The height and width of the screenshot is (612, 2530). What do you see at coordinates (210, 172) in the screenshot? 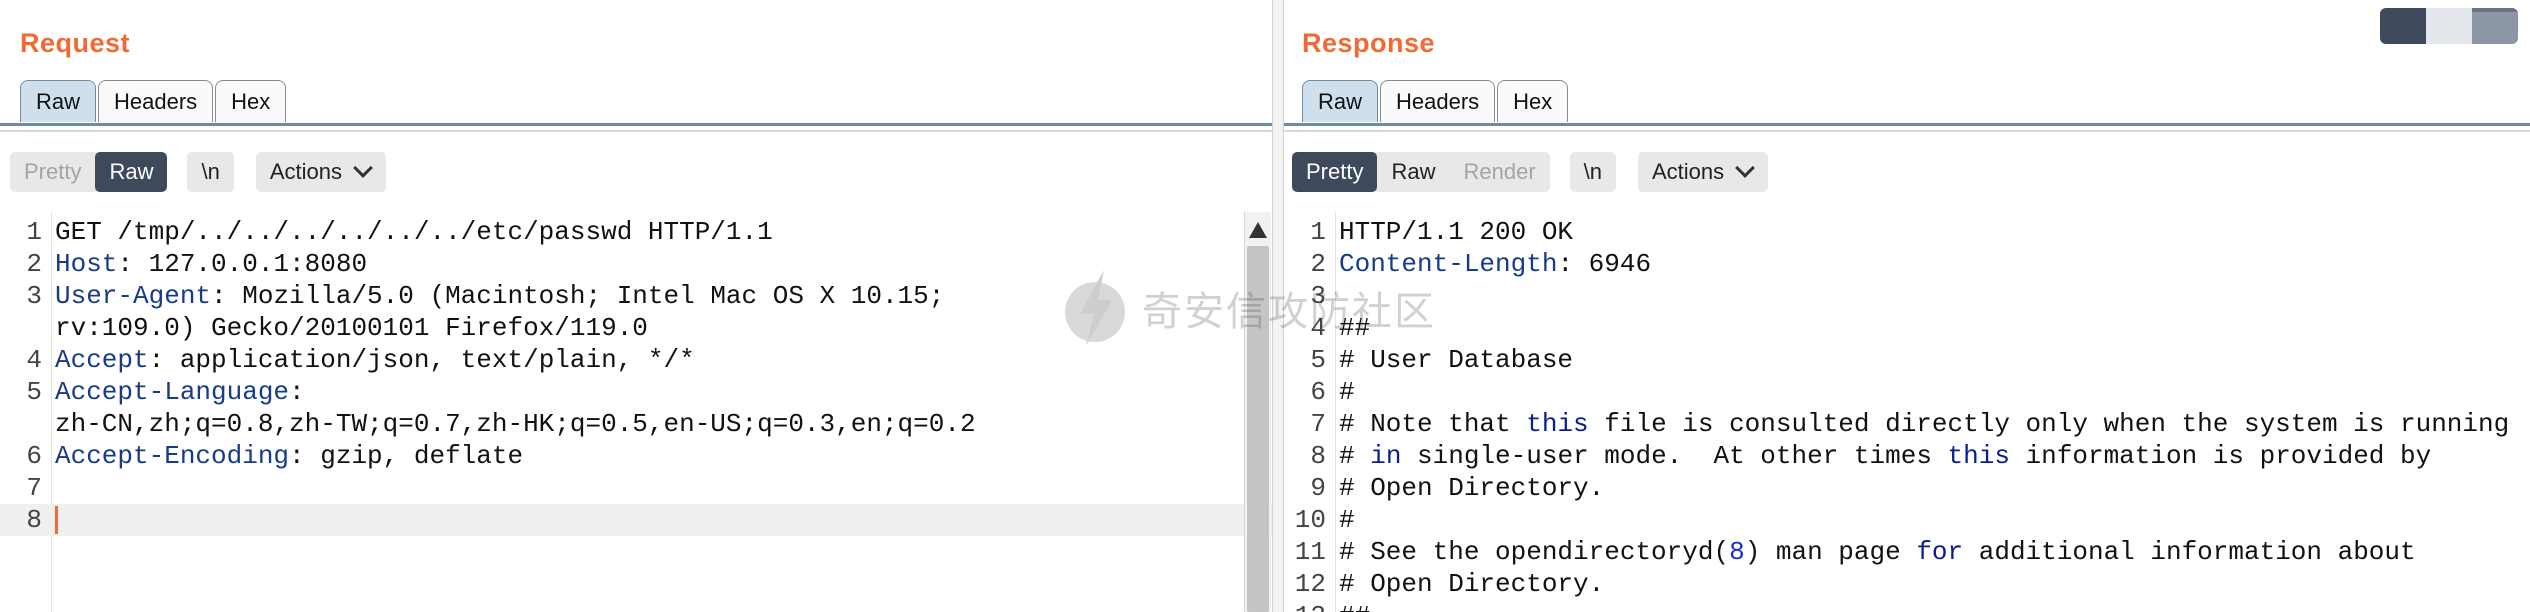
I see `request-newline-button: \n` at bounding box center [210, 172].